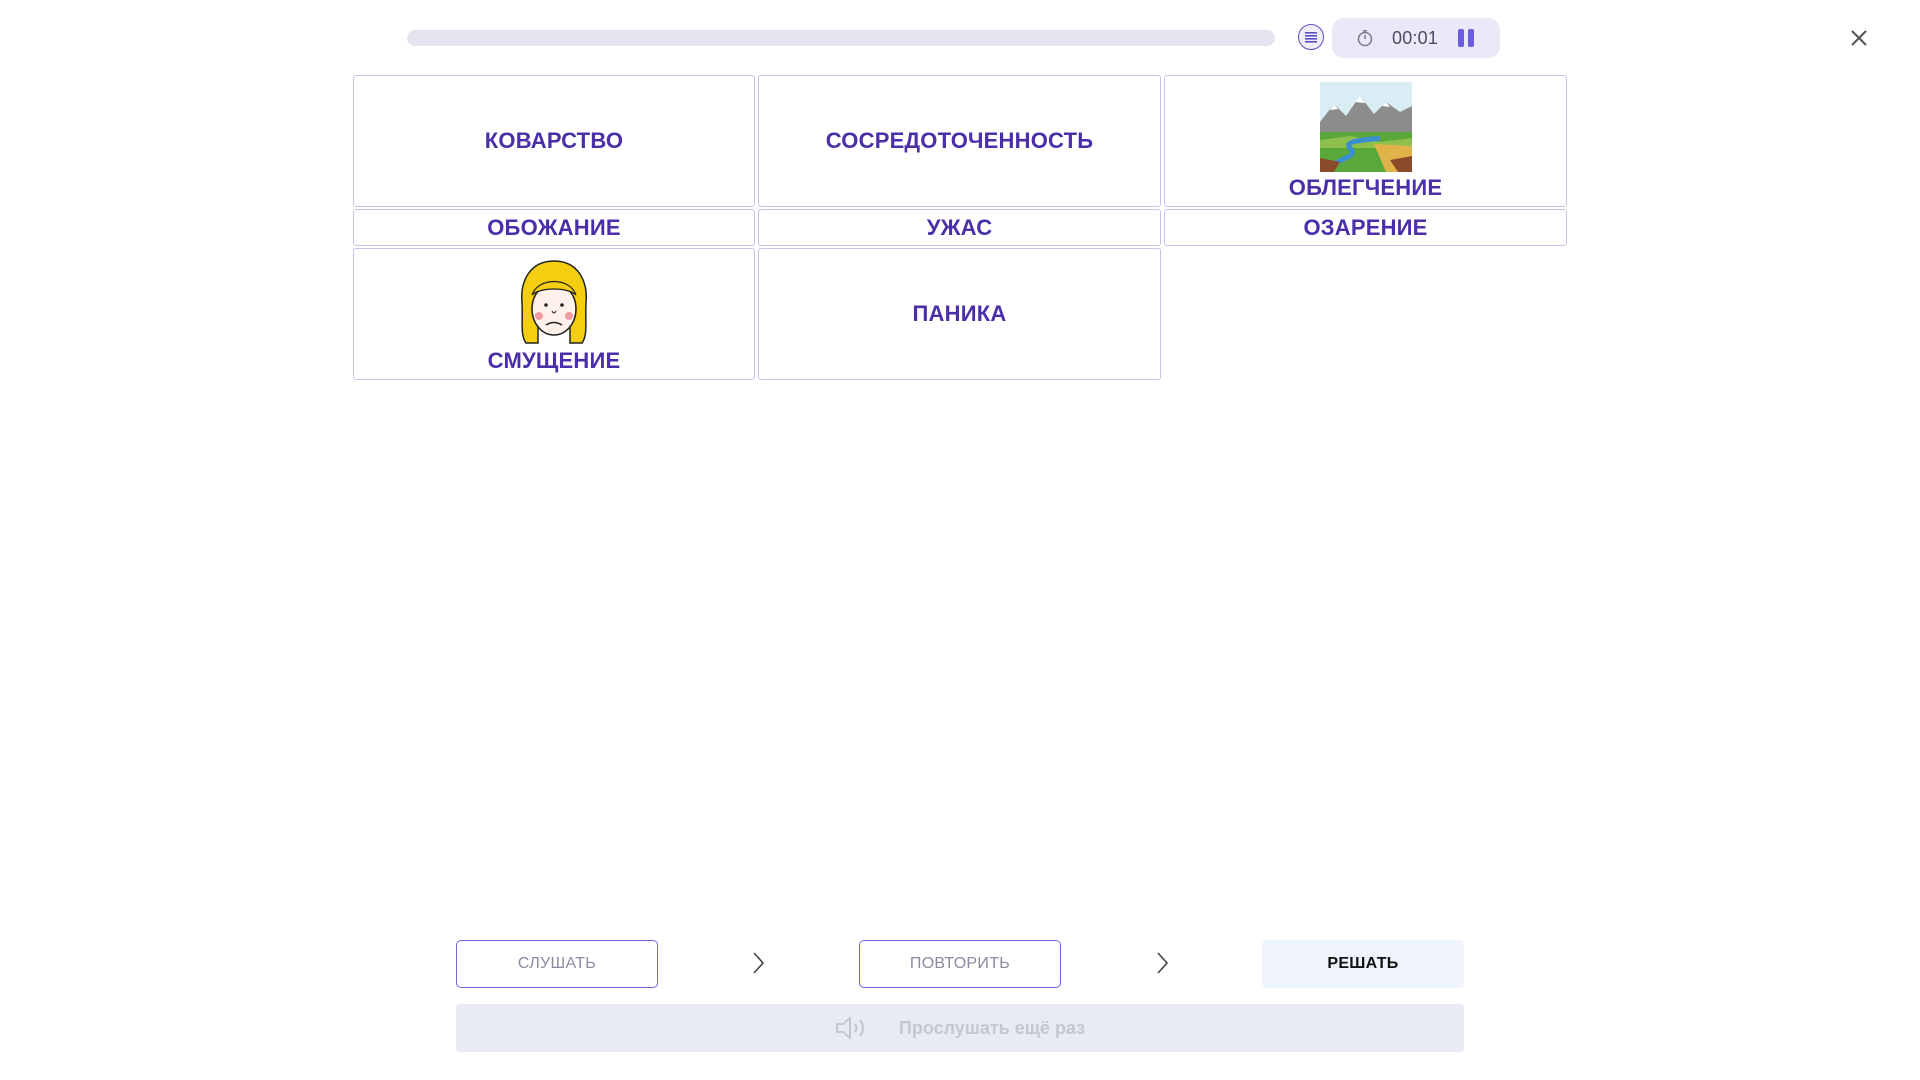 The width and height of the screenshot is (1920, 1080). Describe the element at coordinates (841, 38) in the screenshot. I see `progress-bar` at that location.